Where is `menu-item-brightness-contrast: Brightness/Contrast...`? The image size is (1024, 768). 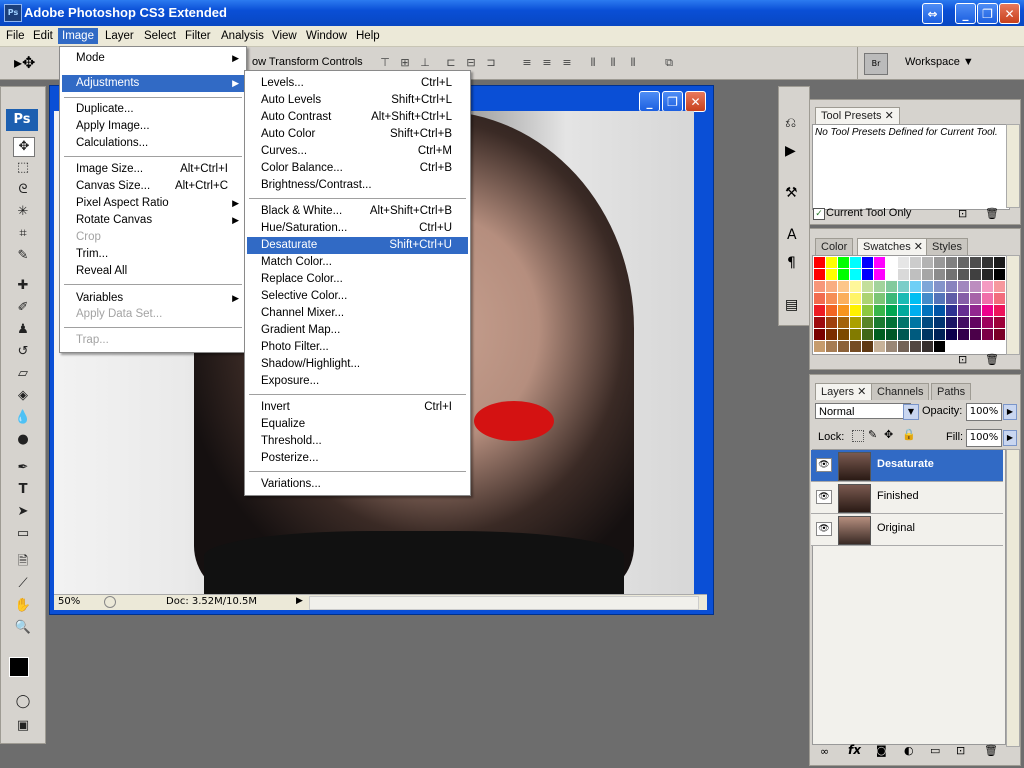
menu-item-brightness-contrast: Brightness/Contrast... is located at coordinates (357, 185).